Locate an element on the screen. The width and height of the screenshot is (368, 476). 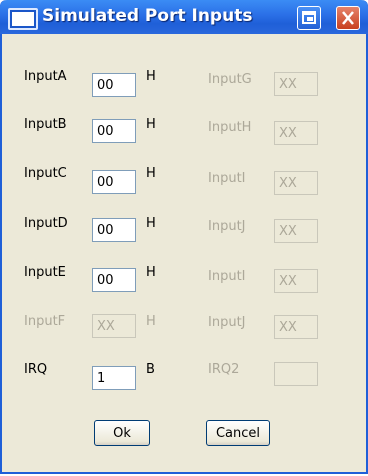
irq2-label: IRQ2 is located at coordinates (224, 369).